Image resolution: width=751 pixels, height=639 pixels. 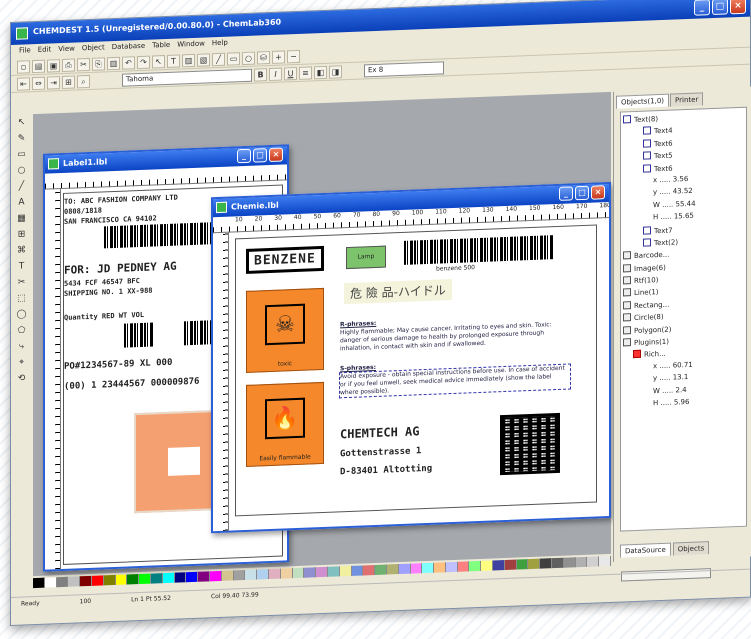 I want to click on paste-icon: ▥, so click(x=113, y=63).